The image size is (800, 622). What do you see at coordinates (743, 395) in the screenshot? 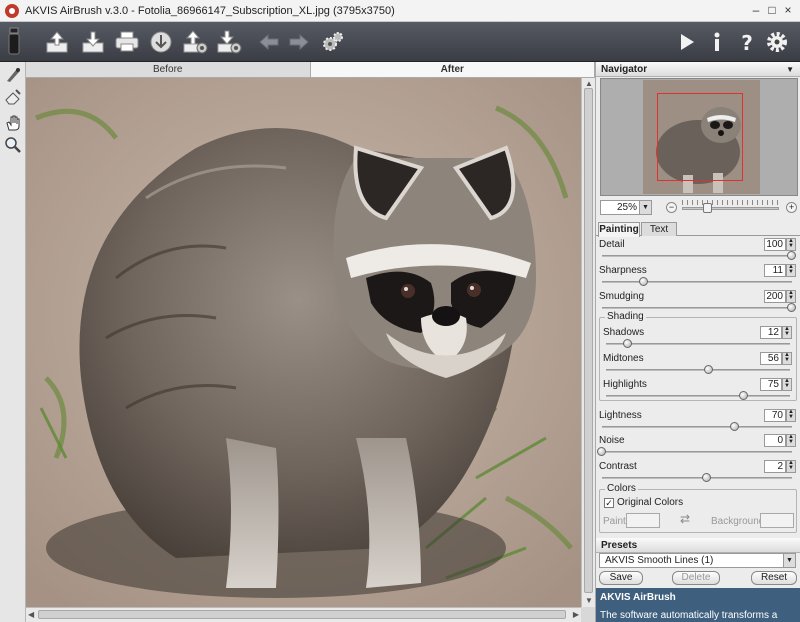
I see `highlights-knob` at bounding box center [743, 395].